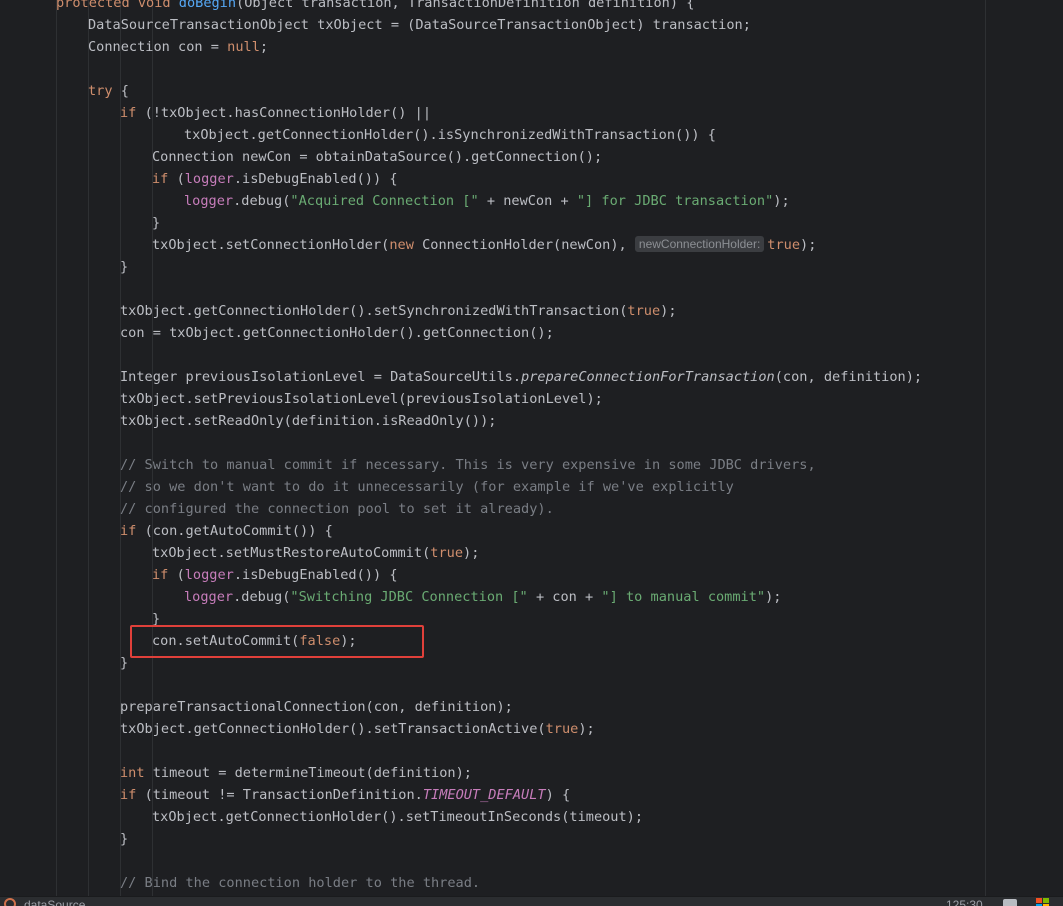  What do you see at coordinates (262, 201) in the screenshot?
I see `code-token: .debug(` at bounding box center [262, 201].